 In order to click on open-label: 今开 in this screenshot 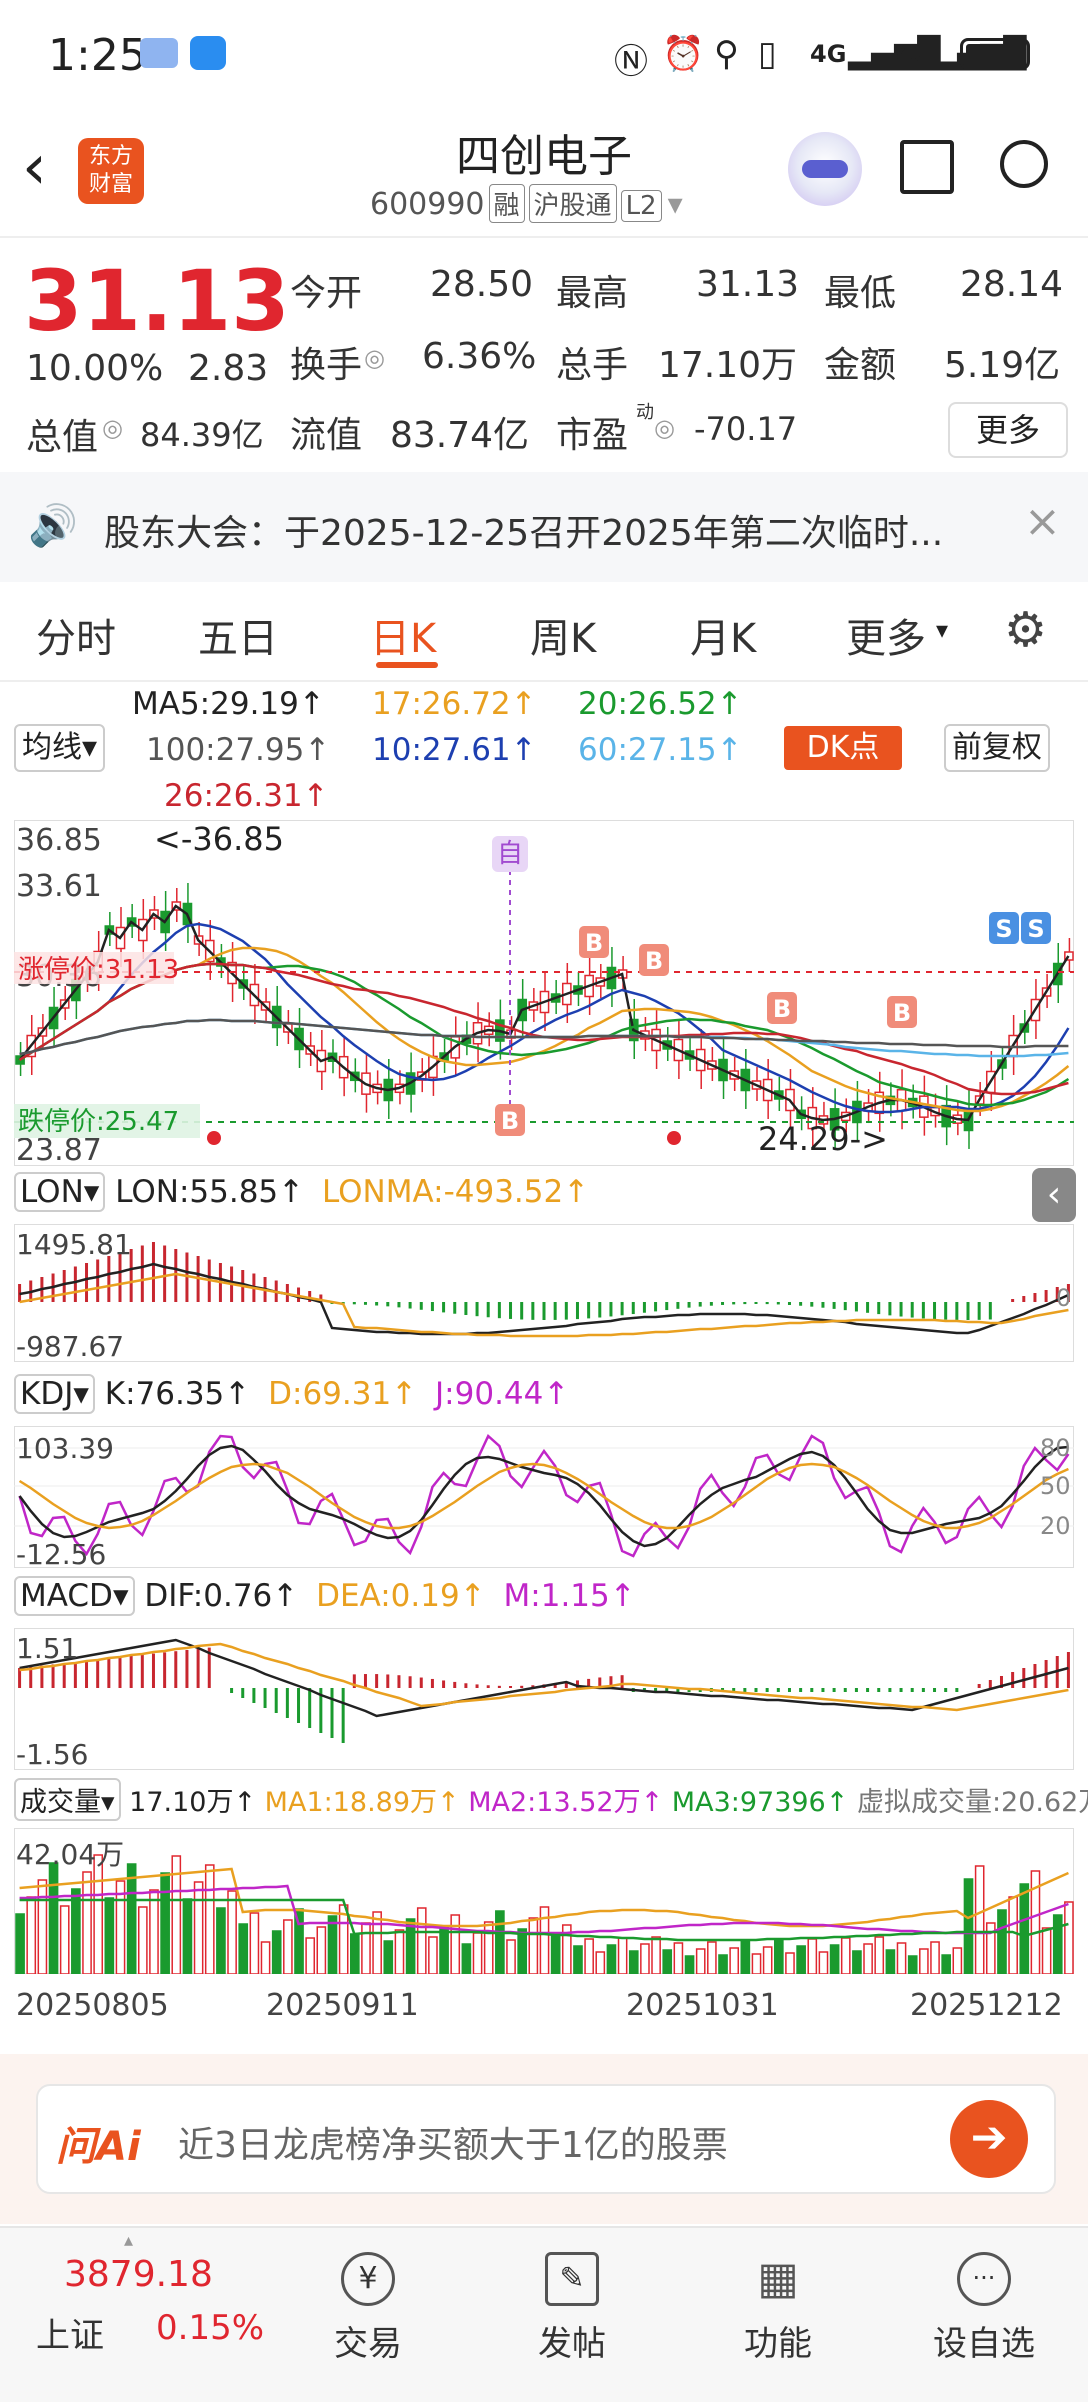, I will do `click(326, 293)`.